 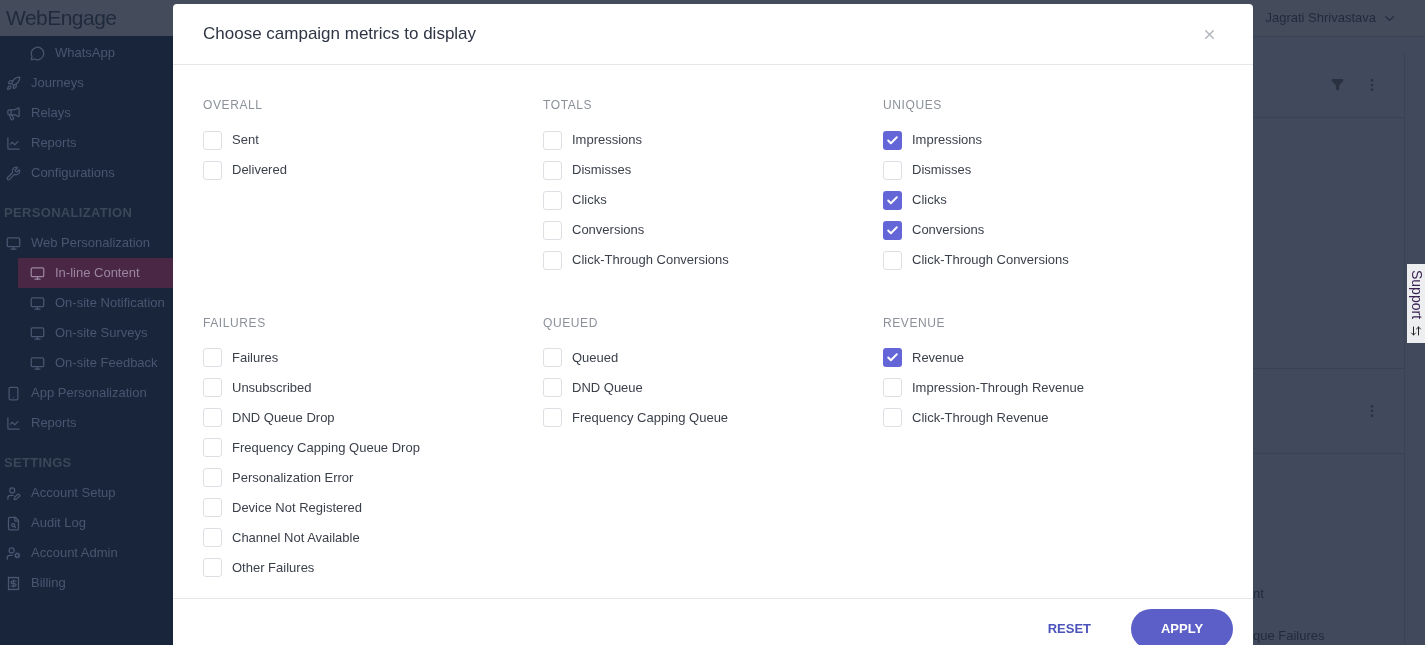 What do you see at coordinates (13, 173) in the screenshot?
I see `wrench-icon` at bounding box center [13, 173].